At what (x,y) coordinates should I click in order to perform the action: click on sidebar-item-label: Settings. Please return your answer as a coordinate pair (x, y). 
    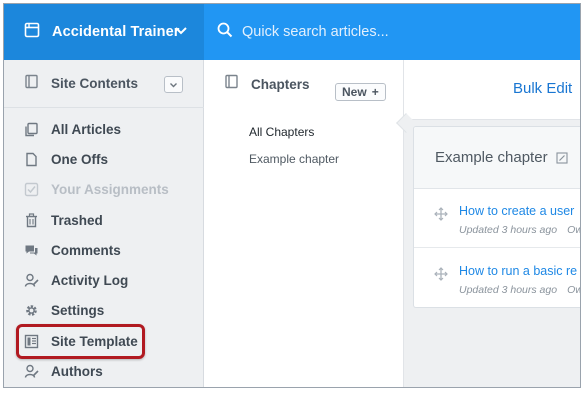
    Looking at the image, I should click on (78, 311).